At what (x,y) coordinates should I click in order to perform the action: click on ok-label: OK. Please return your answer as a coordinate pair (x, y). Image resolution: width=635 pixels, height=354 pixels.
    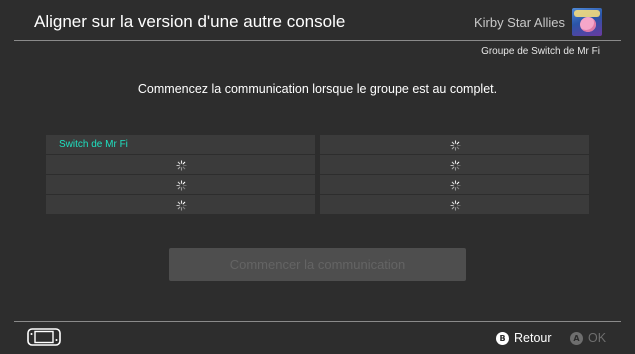
    Looking at the image, I should click on (597, 338).